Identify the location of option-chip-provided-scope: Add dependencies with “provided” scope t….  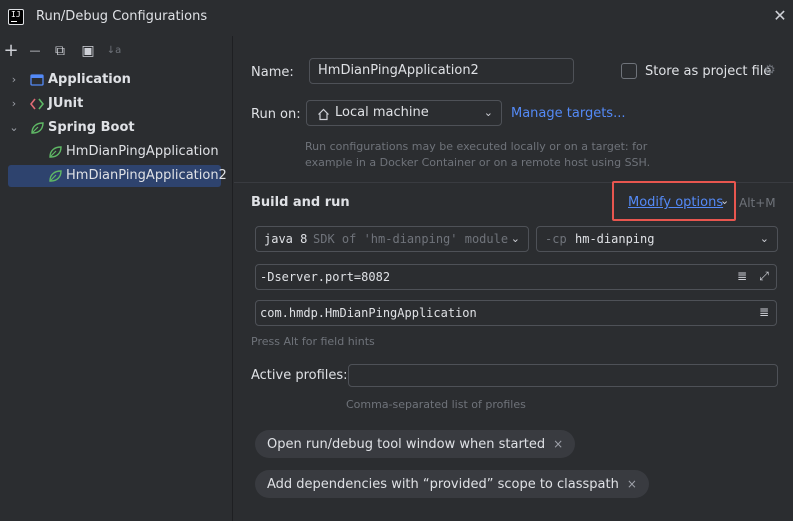
(452, 484).